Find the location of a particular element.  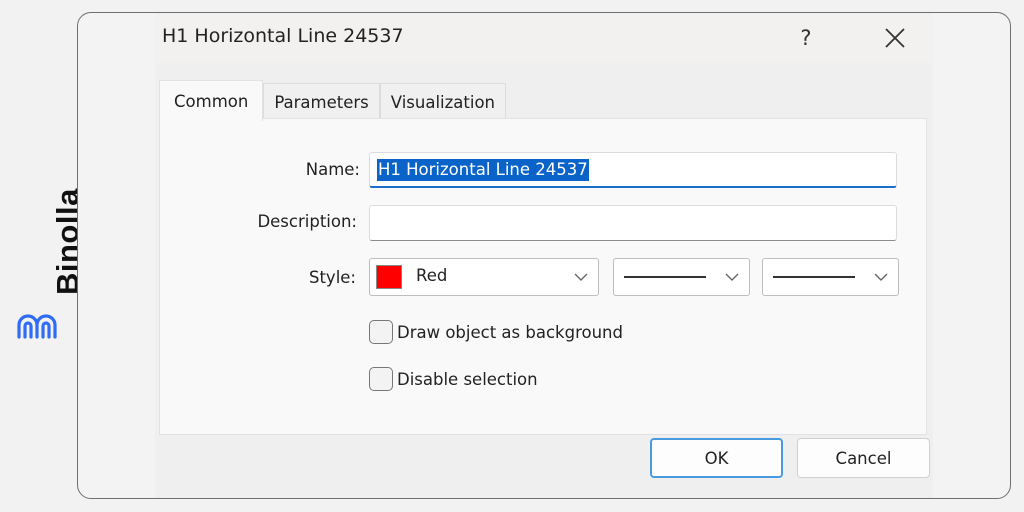

draw-as-background-checkbox: Draw object as background is located at coordinates (496, 332).